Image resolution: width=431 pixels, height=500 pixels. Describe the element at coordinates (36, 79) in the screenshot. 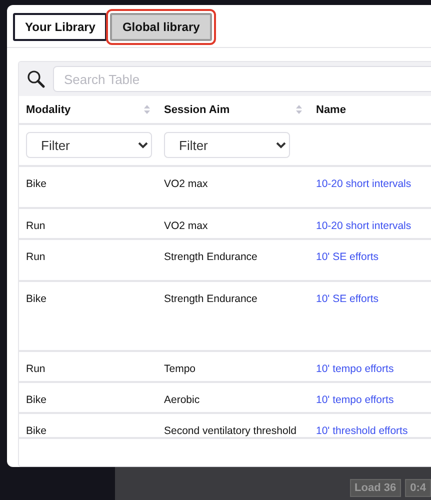

I see `search-icon` at that location.